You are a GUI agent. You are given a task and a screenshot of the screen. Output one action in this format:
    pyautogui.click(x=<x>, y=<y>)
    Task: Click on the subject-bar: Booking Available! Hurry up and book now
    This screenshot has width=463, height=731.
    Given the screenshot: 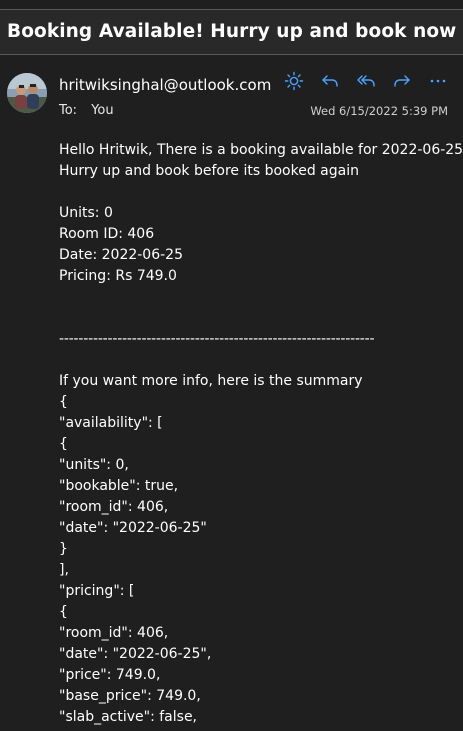 What is the action you would take?
    pyautogui.click(x=231, y=32)
    